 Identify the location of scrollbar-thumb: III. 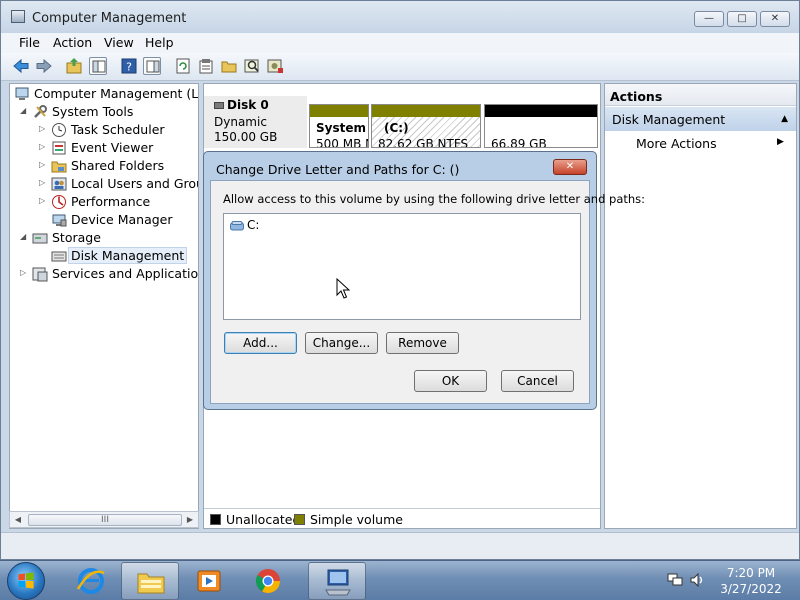
(105, 520).